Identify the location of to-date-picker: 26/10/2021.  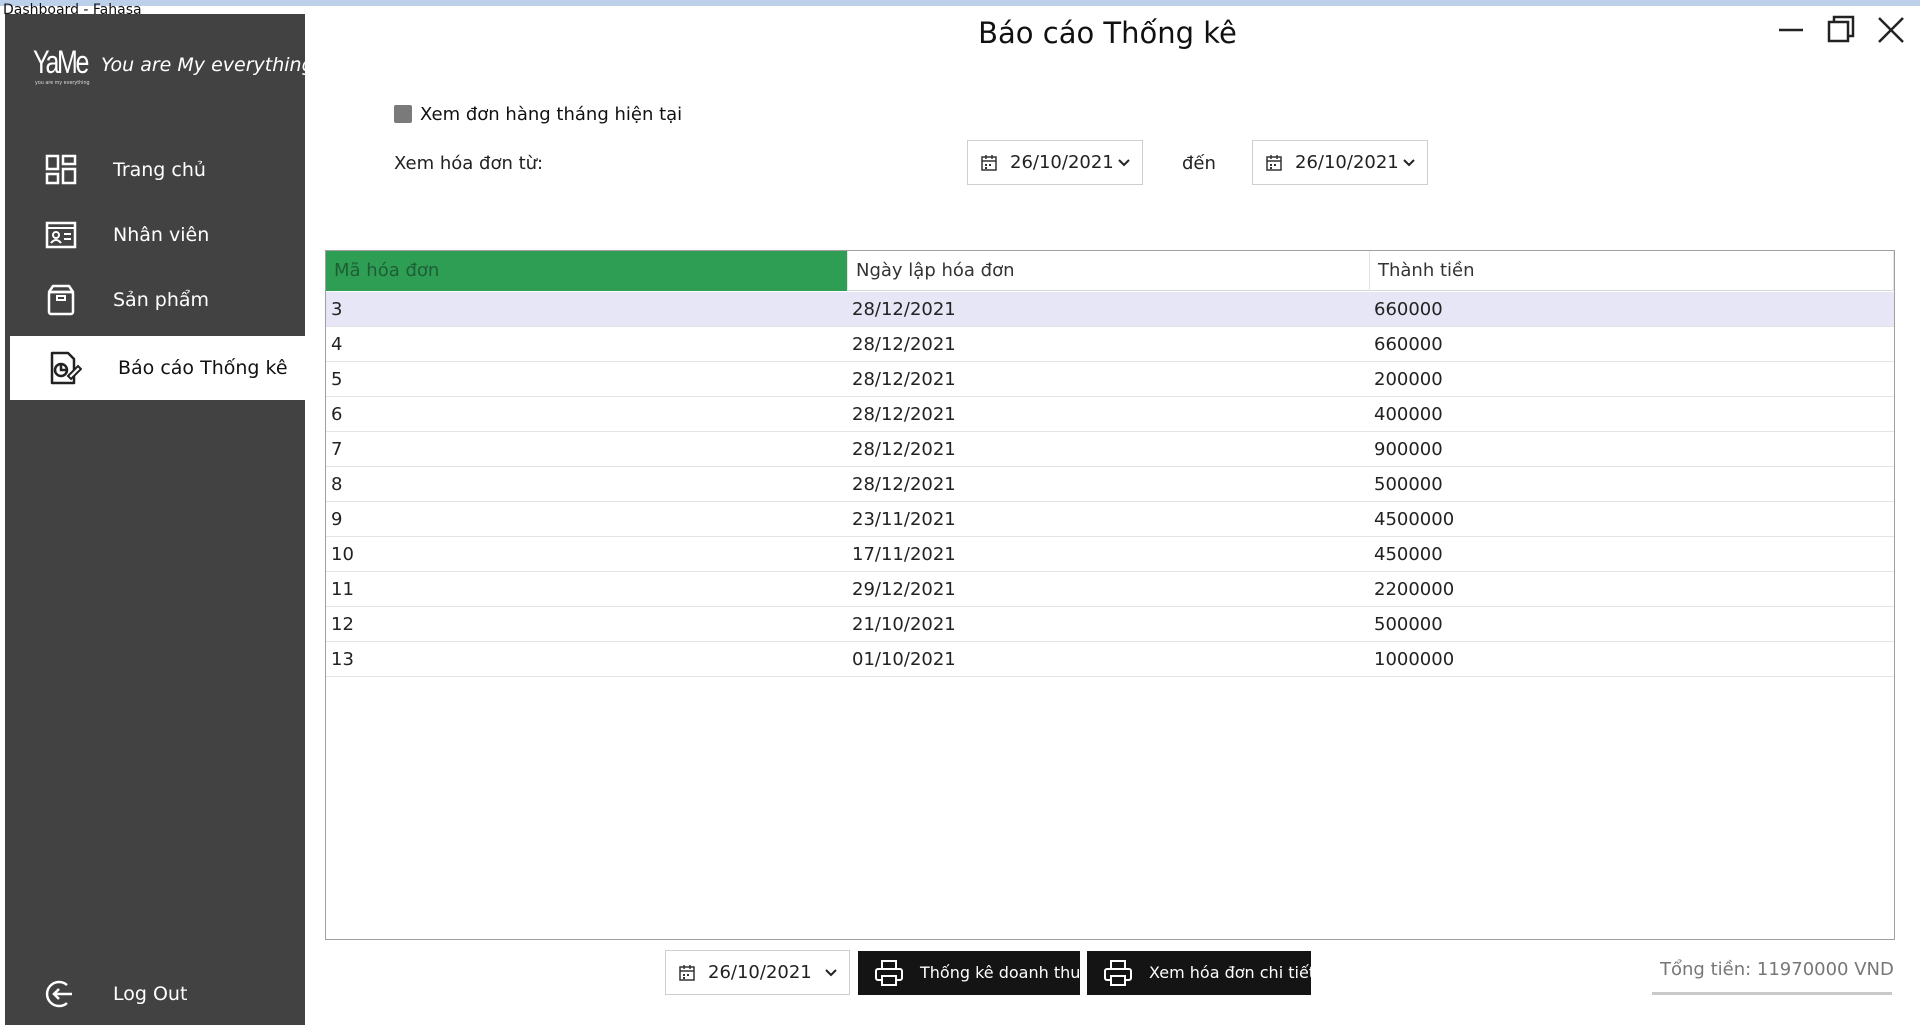
(1340, 162).